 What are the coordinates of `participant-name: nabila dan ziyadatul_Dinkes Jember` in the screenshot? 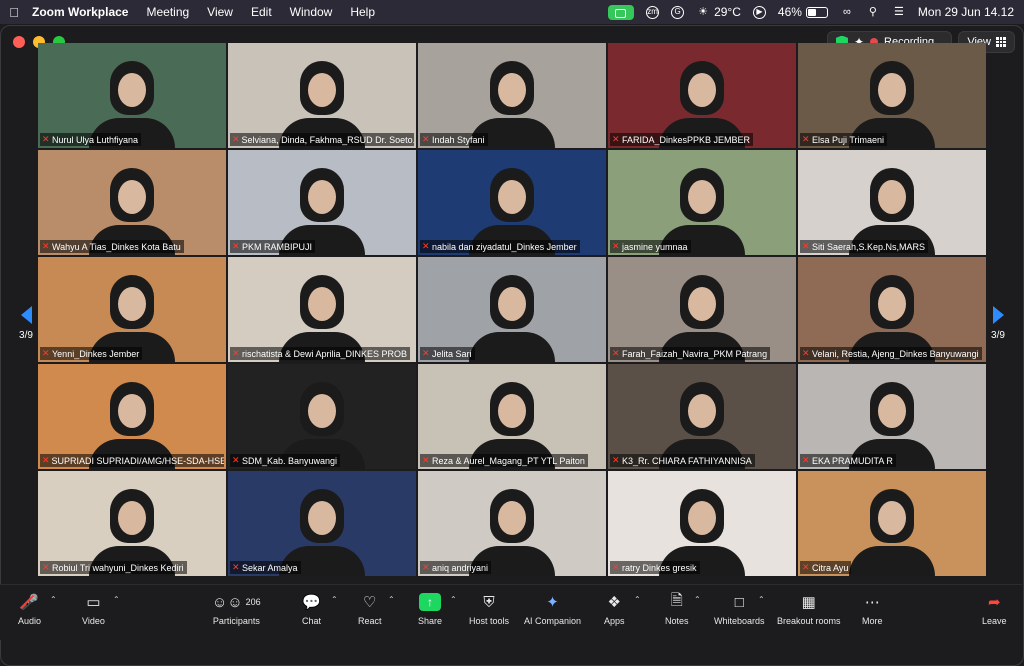 It's located at (504, 246).